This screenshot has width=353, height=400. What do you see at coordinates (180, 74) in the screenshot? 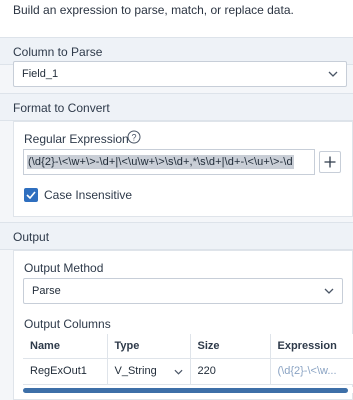
I see `column-to-parse-select: Field_1` at bounding box center [180, 74].